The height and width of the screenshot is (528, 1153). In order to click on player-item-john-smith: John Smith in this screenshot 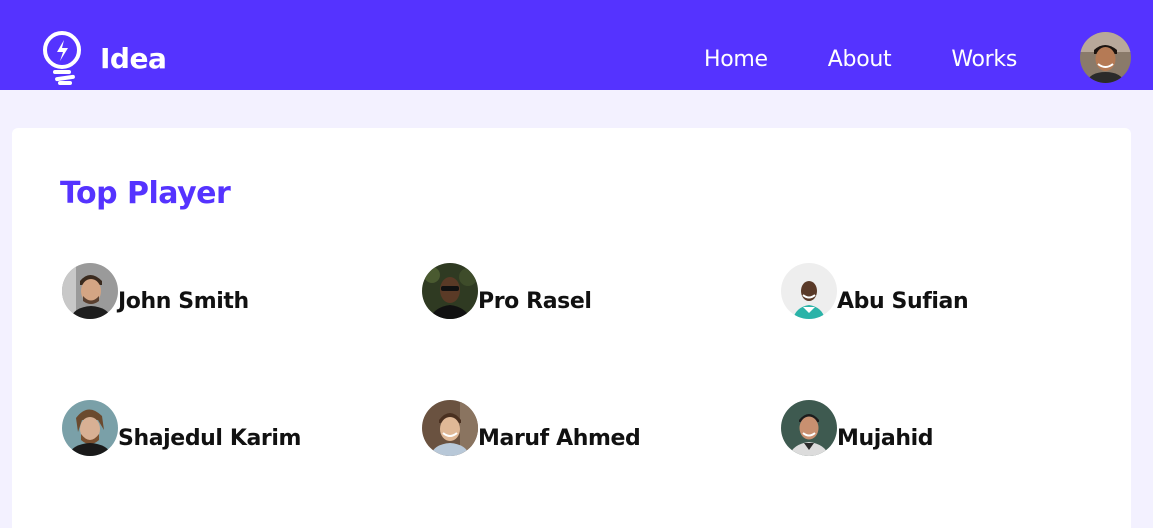, I will do `click(155, 291)`.